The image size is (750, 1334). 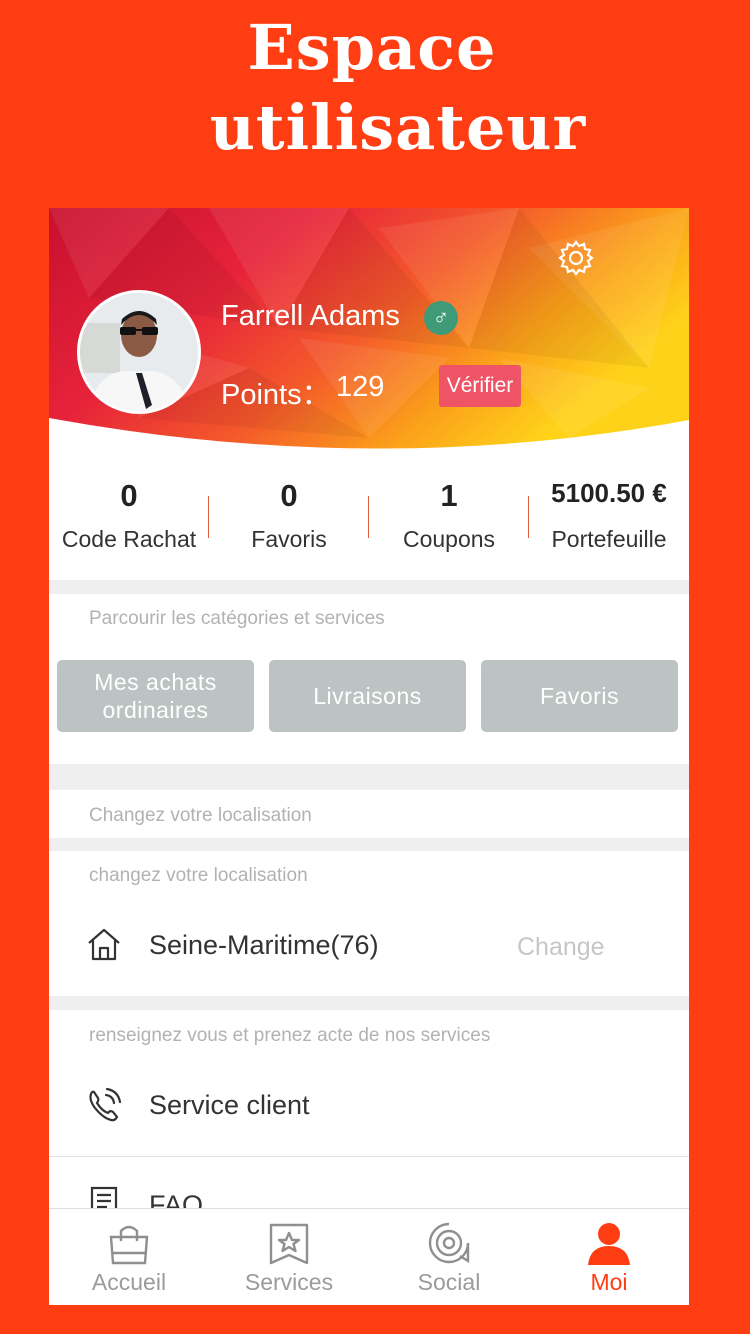 What do you see at coordinates (198, 875) in the screenshot?
I see `location-caption: changez votre localisation` at bounding box center [198, 875].